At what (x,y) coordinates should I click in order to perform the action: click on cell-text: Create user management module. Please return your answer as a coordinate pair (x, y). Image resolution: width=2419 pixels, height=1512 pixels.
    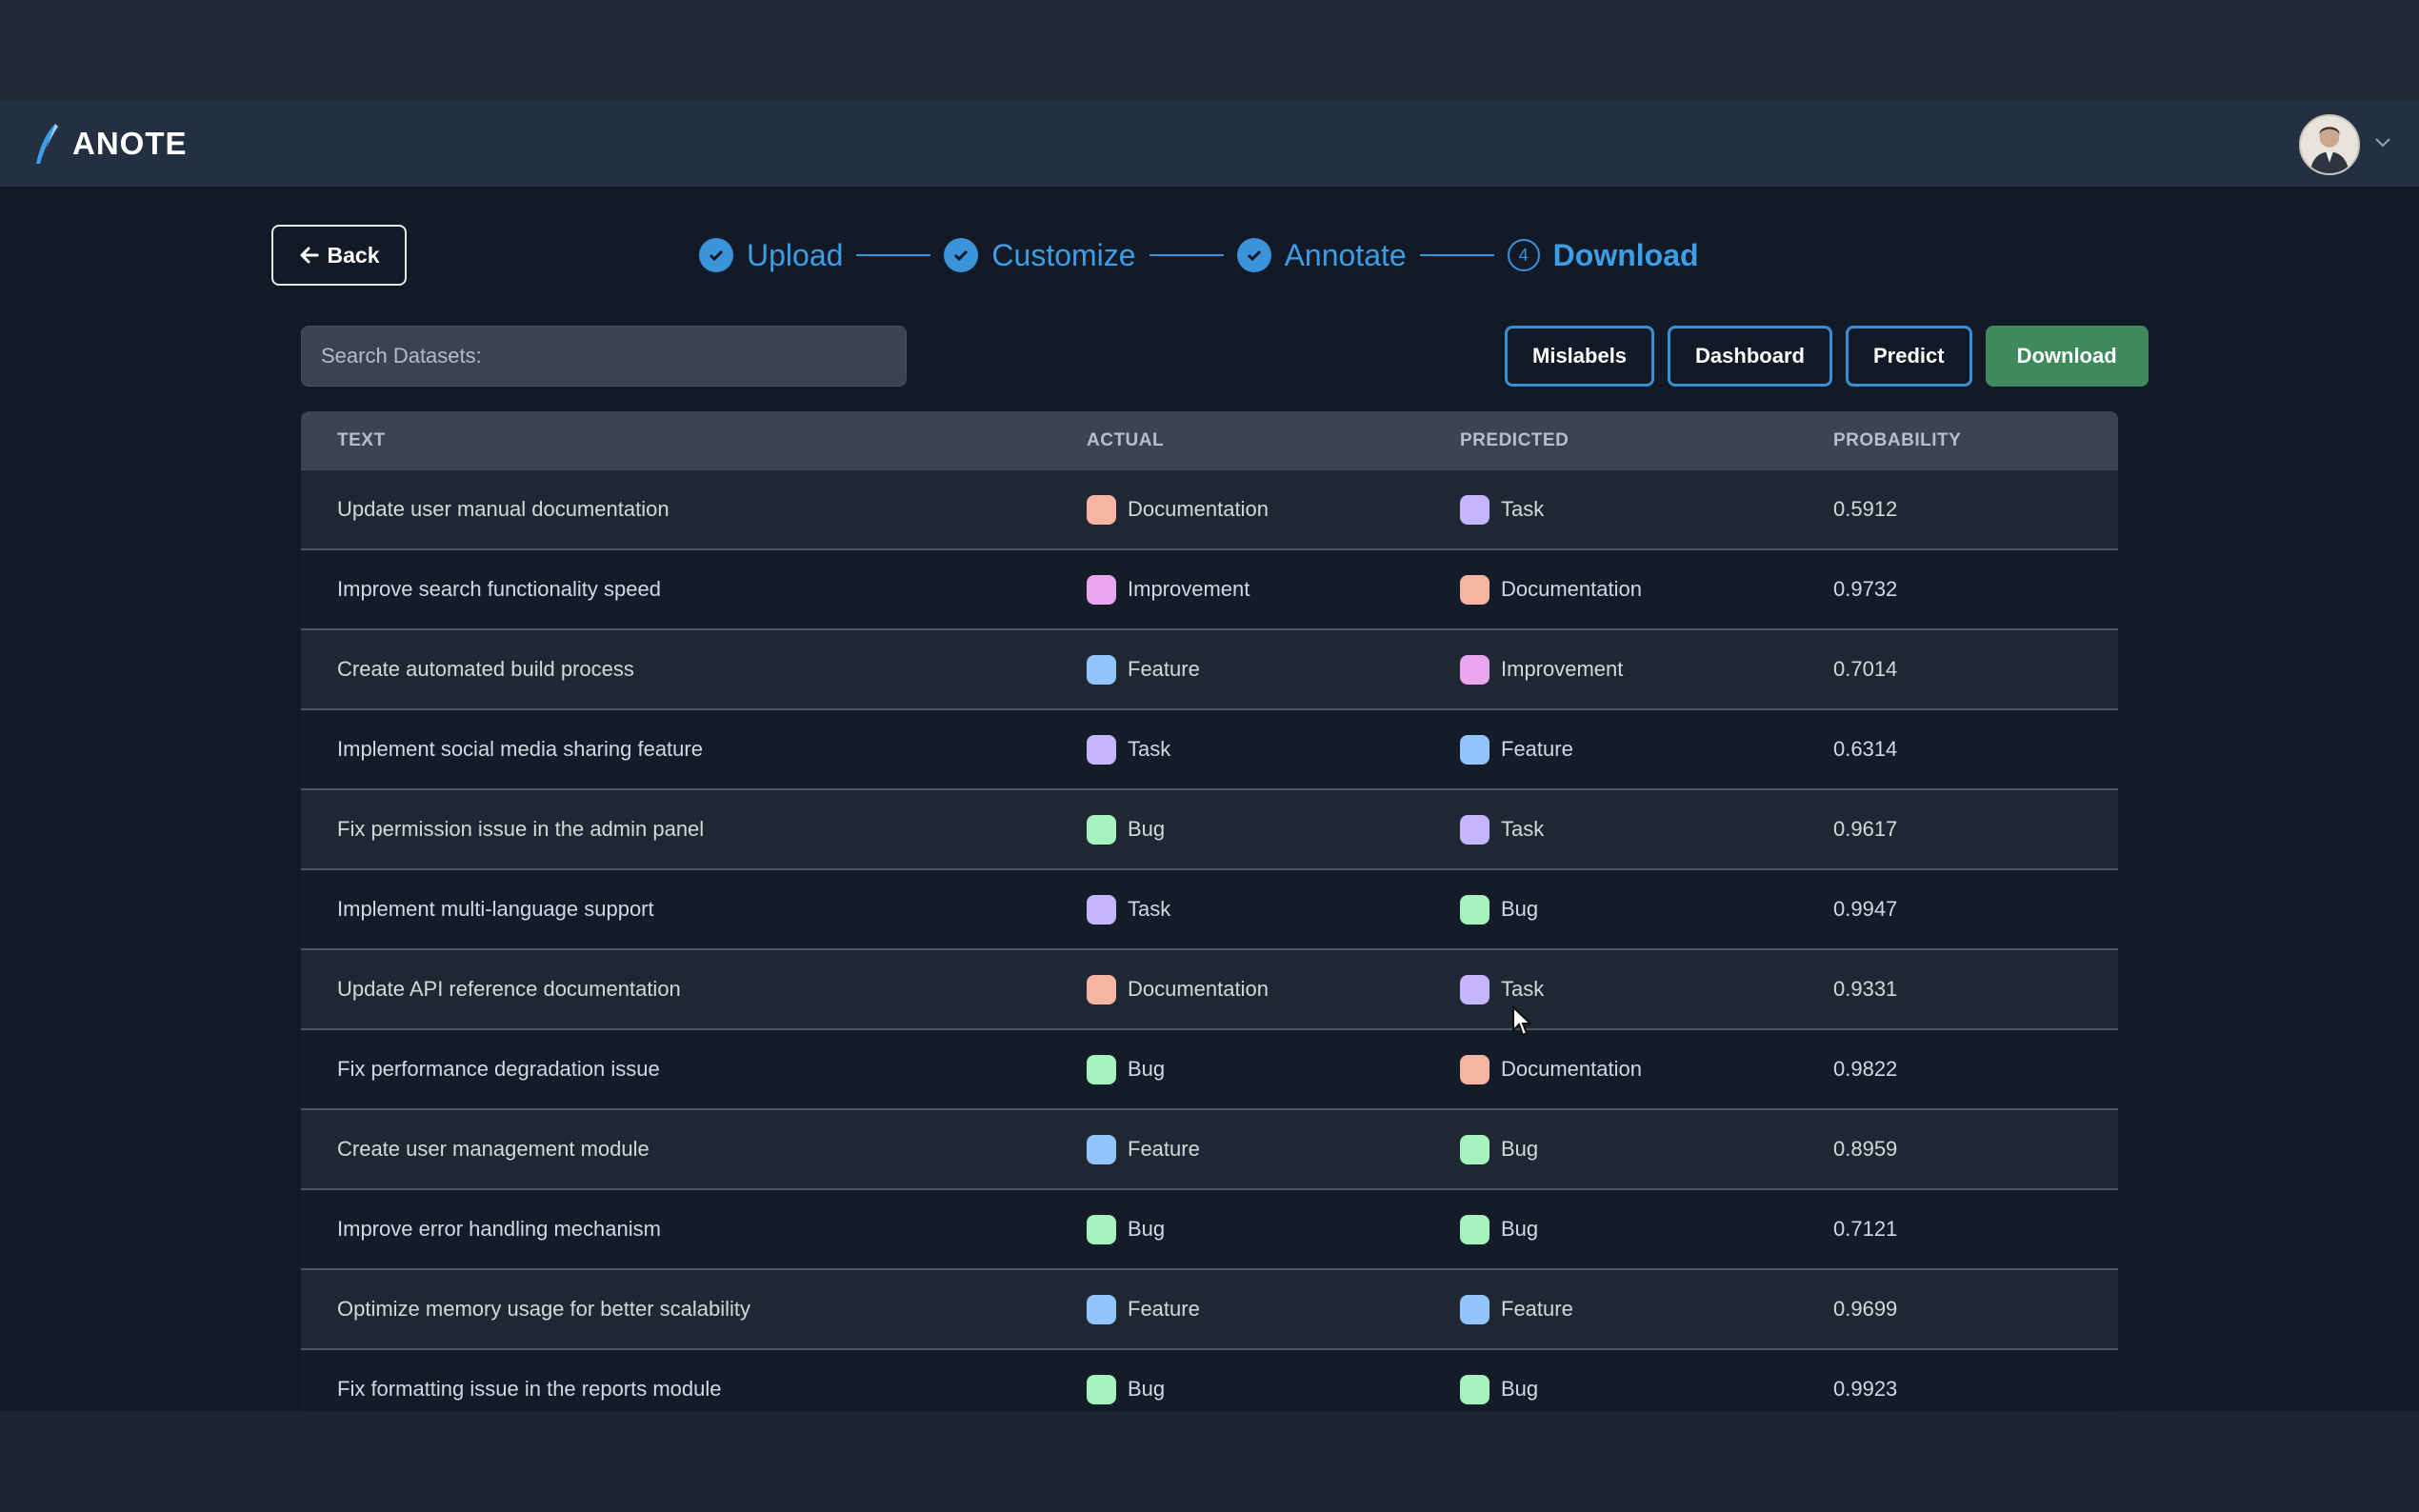
    Looking at the image, I should click on (493, 1149).